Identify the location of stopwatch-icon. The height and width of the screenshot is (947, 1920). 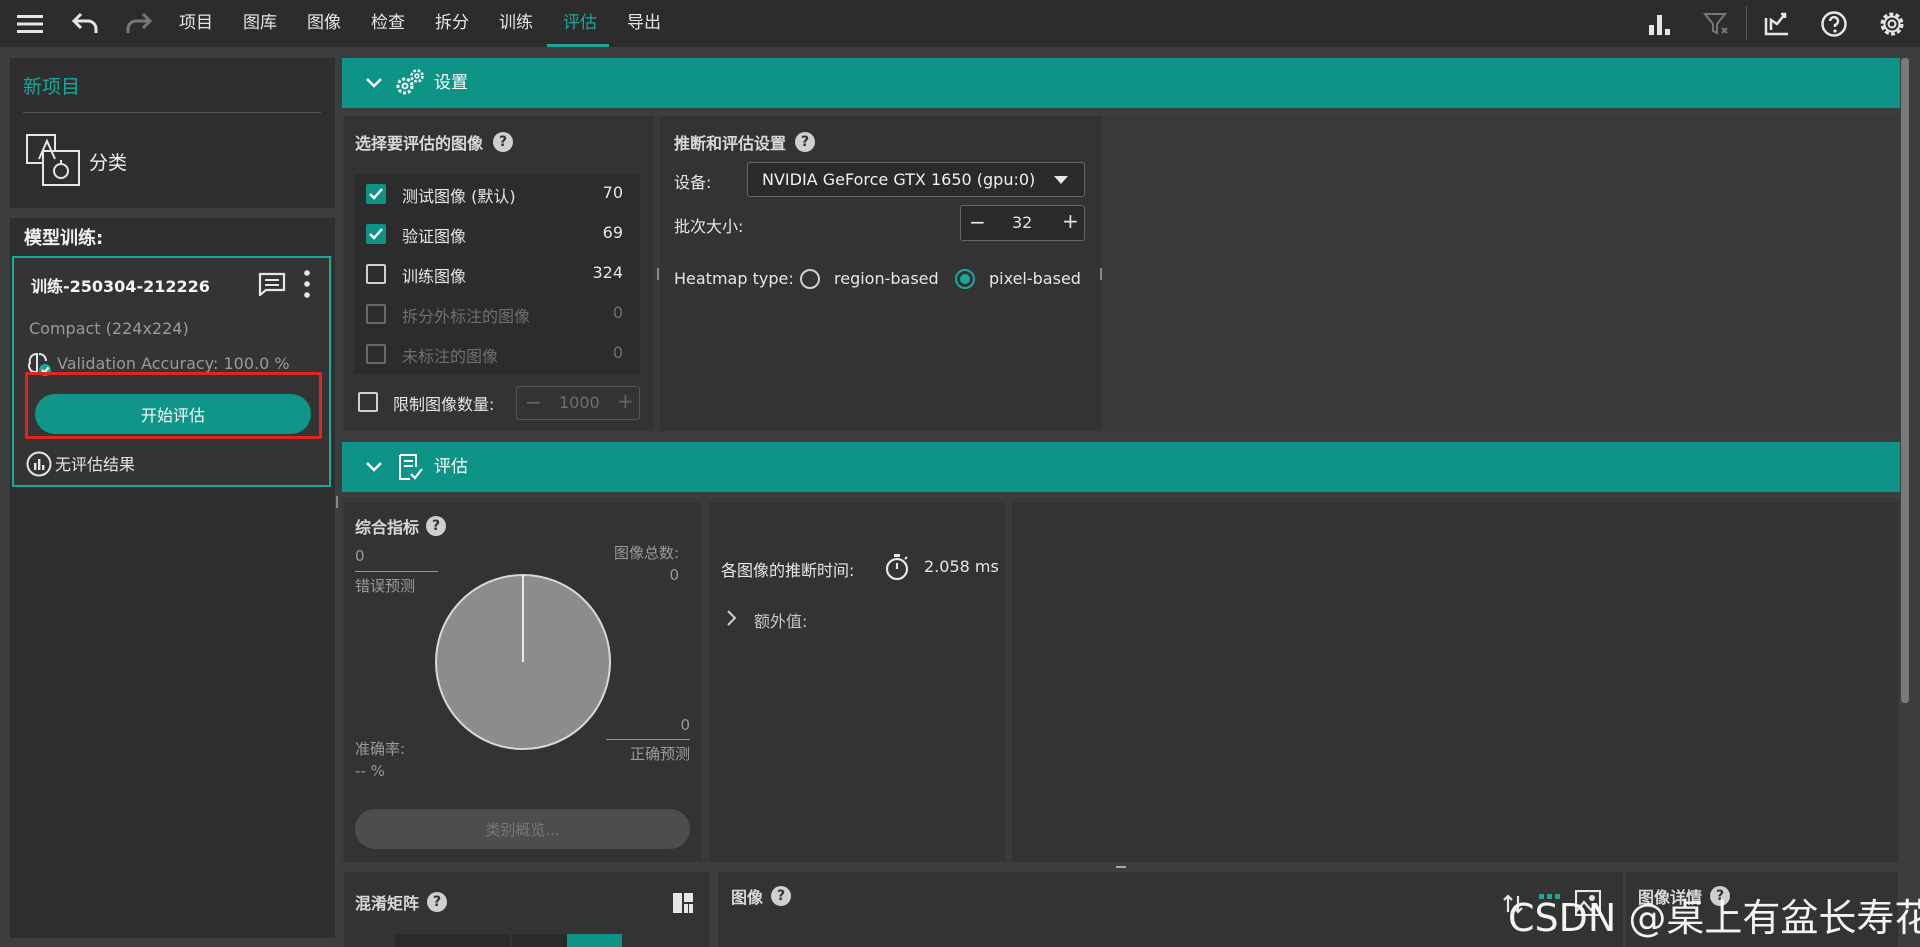
(897, 567).